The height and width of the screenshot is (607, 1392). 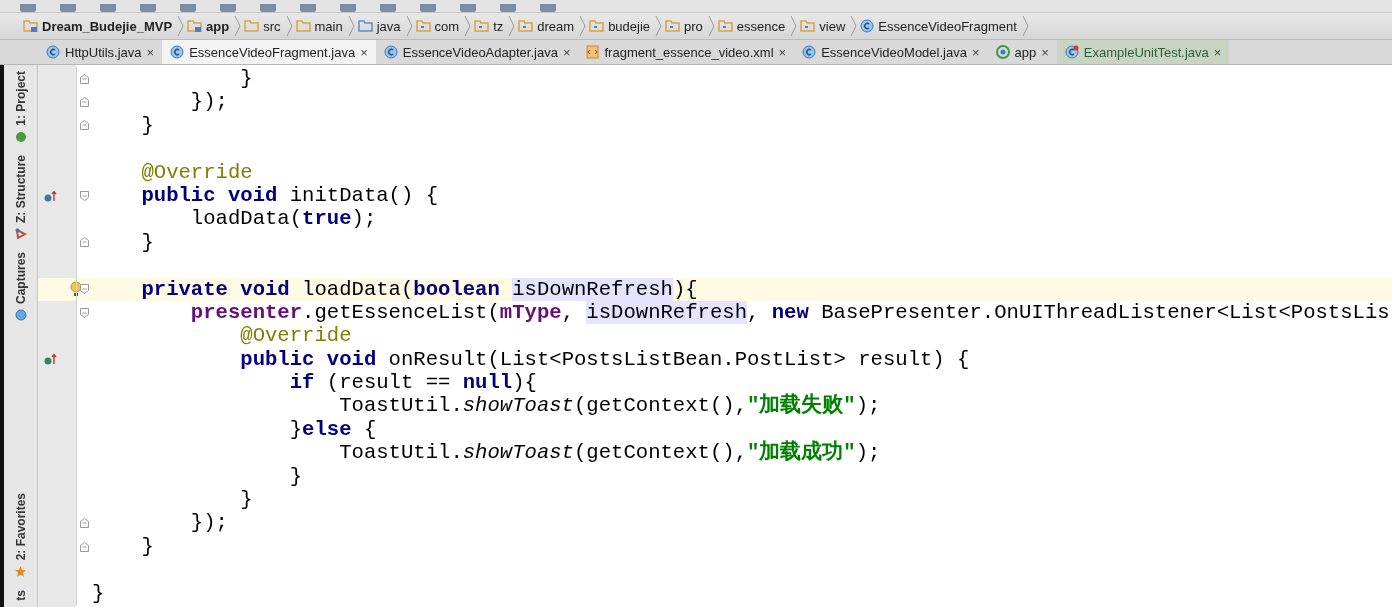 What do you see at coordinates (208, 102) in the screenshot?
I see `code-line: });` at bounding box center [208, 102].